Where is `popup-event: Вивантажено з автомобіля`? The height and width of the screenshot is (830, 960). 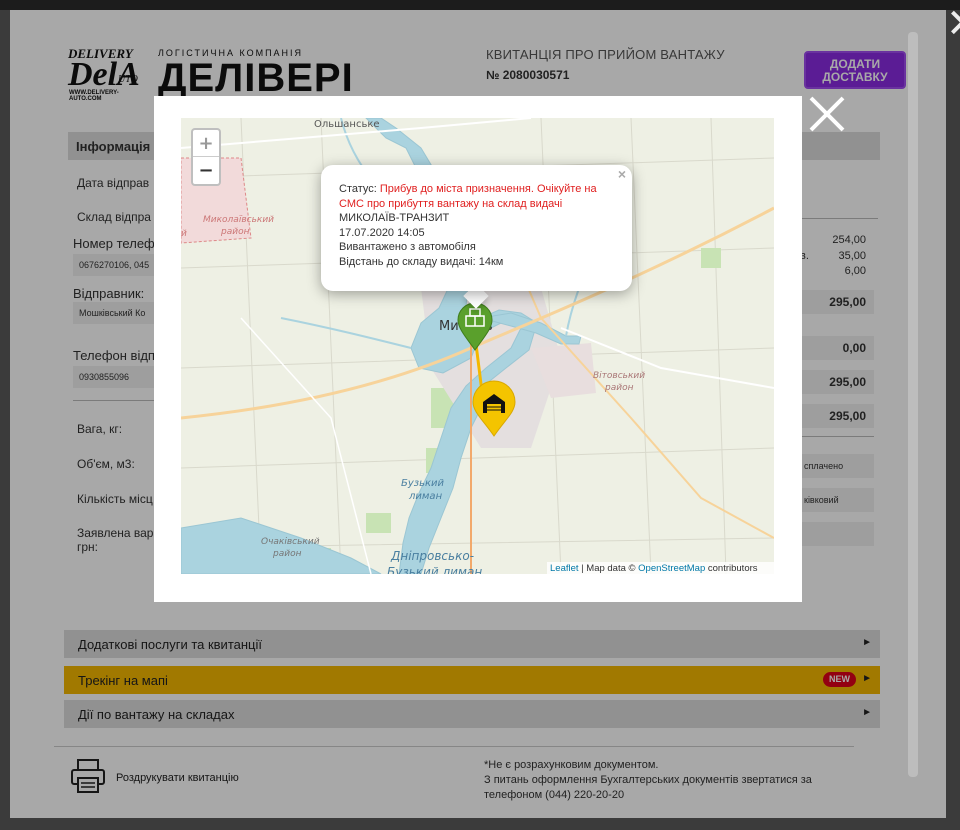 popup-event: Вивантажено з автомобіля is located at coordinates (407, 247).